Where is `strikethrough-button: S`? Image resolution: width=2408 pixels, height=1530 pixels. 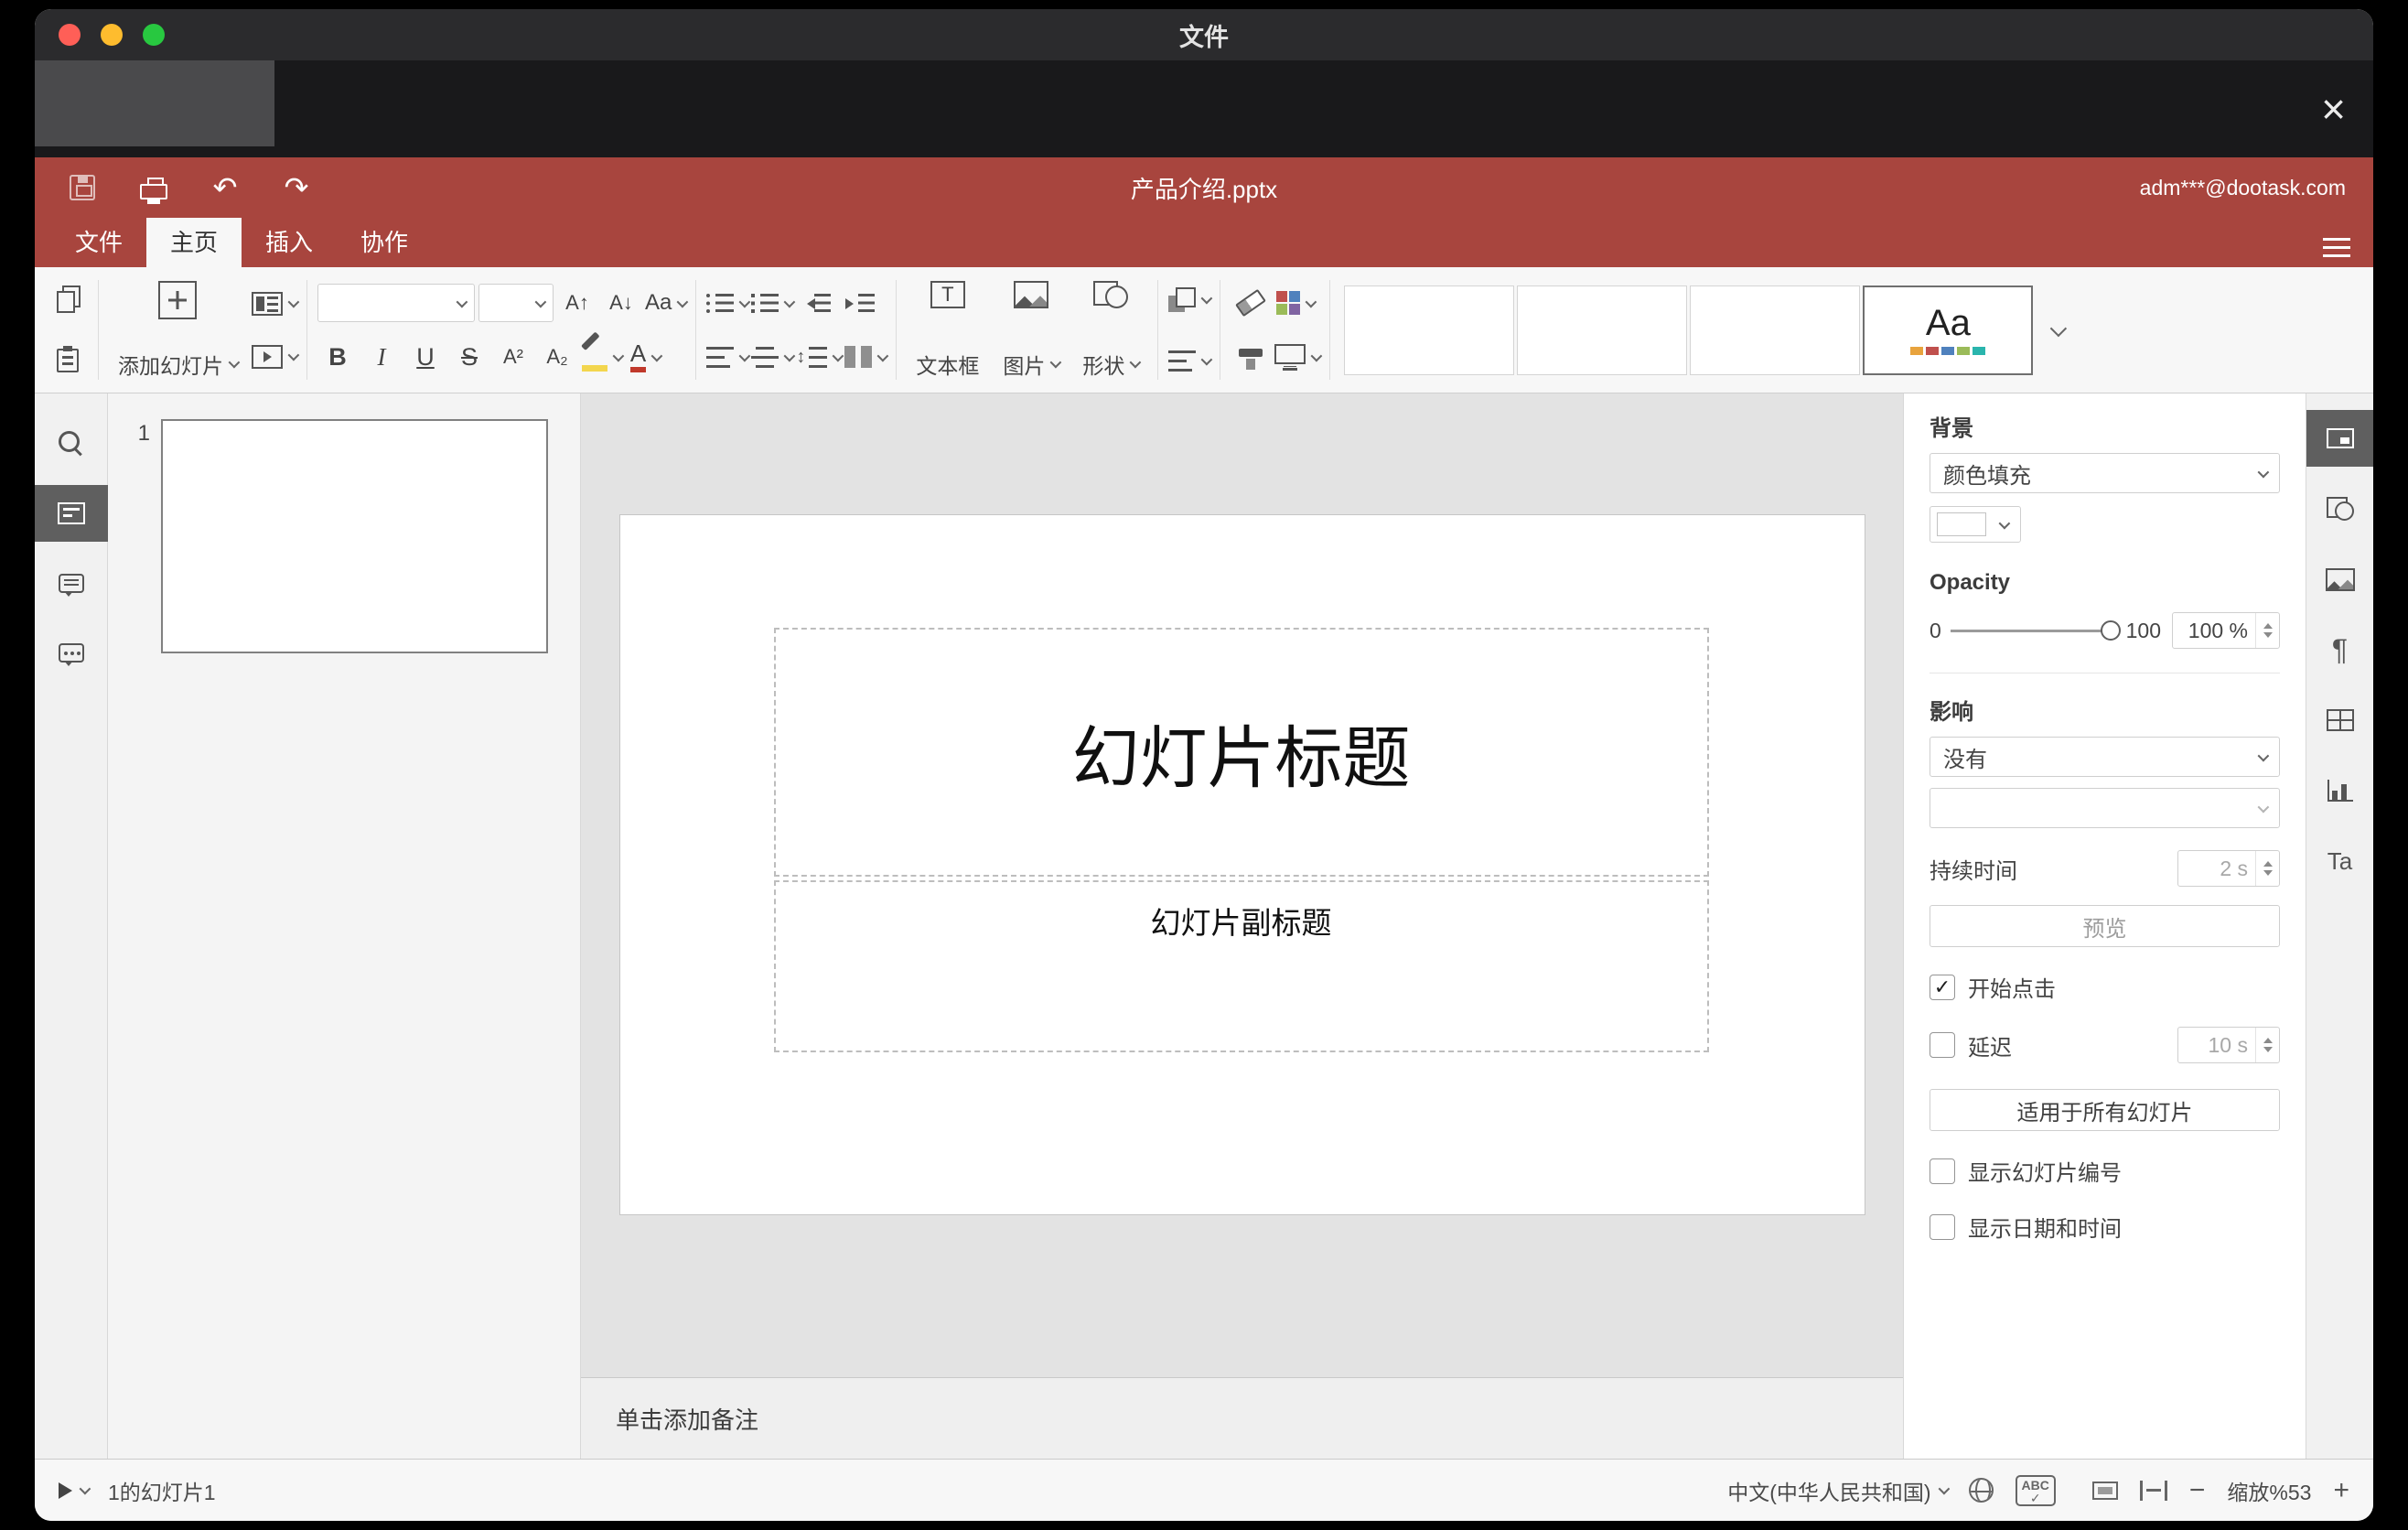 strikethrough-button: S is located at coordinates (469, 357).